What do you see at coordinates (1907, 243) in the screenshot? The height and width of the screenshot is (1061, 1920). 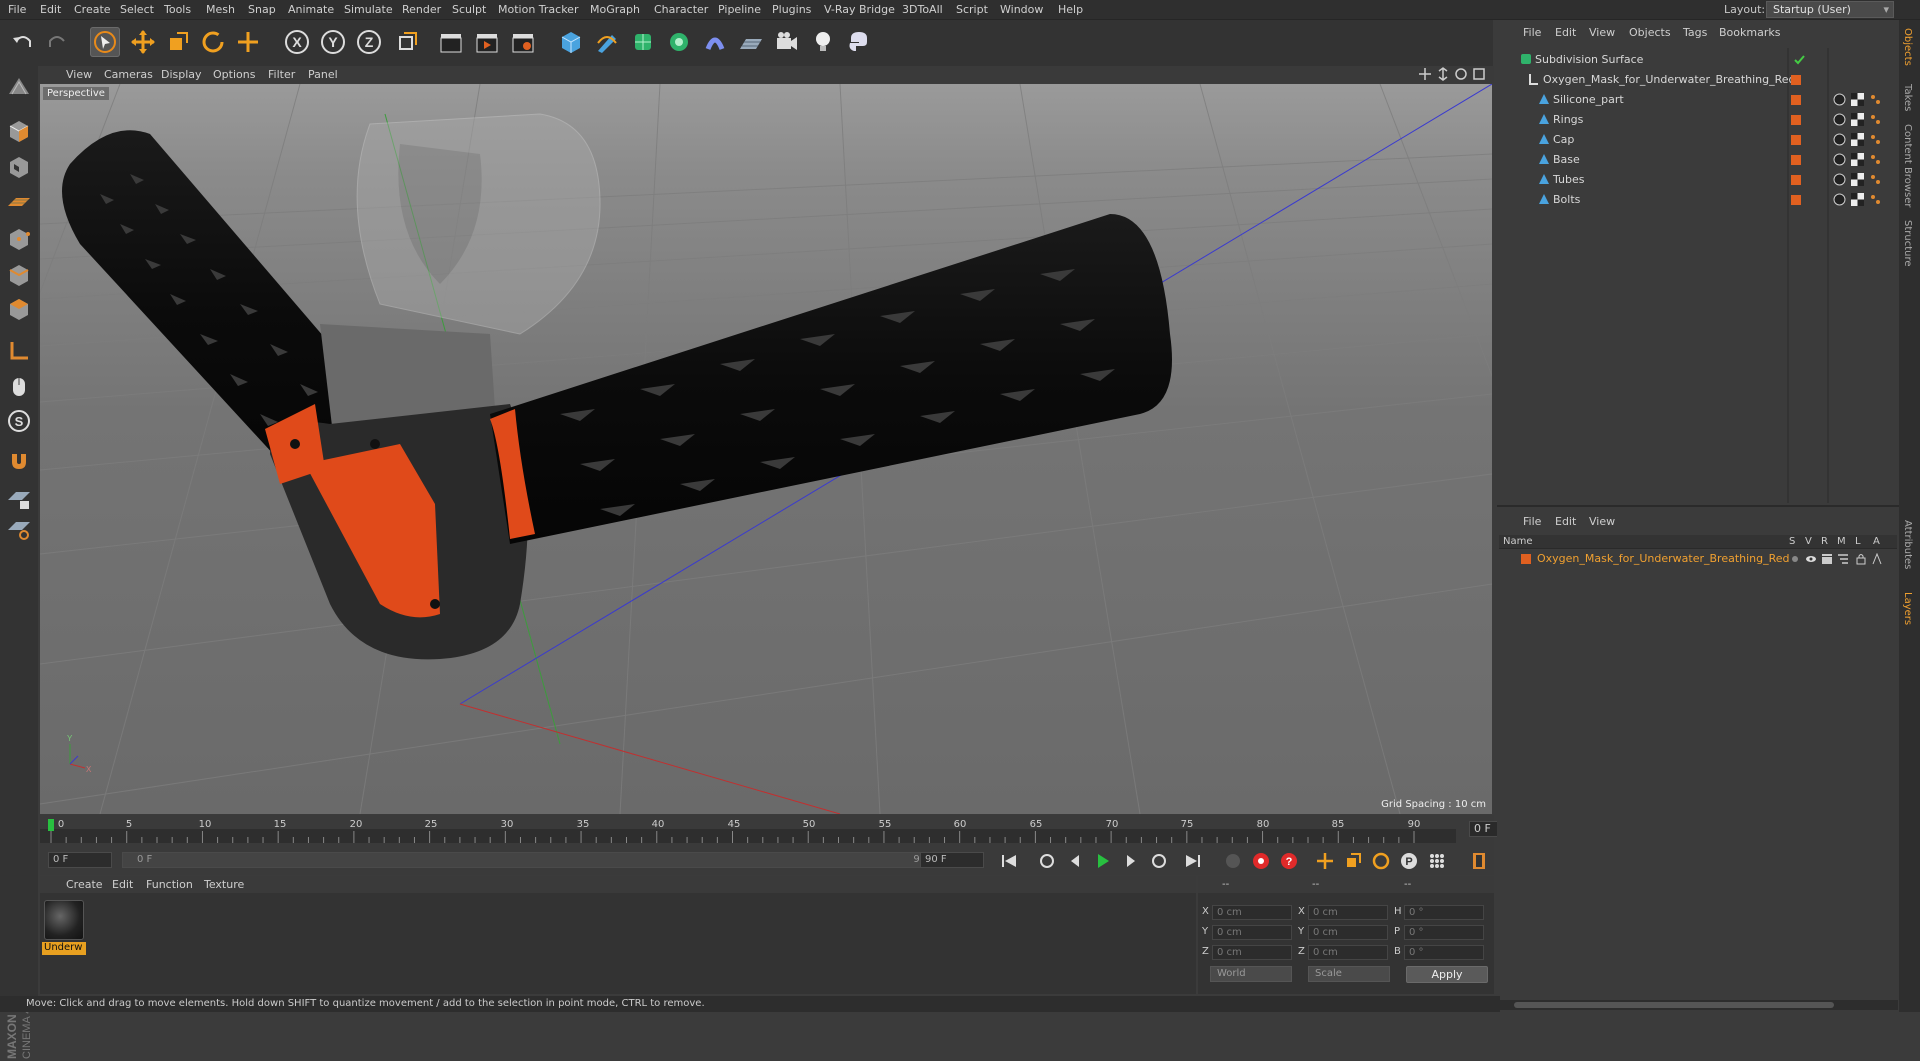 I see `tab-structure: Structure` at bounding box center [1907, 243].